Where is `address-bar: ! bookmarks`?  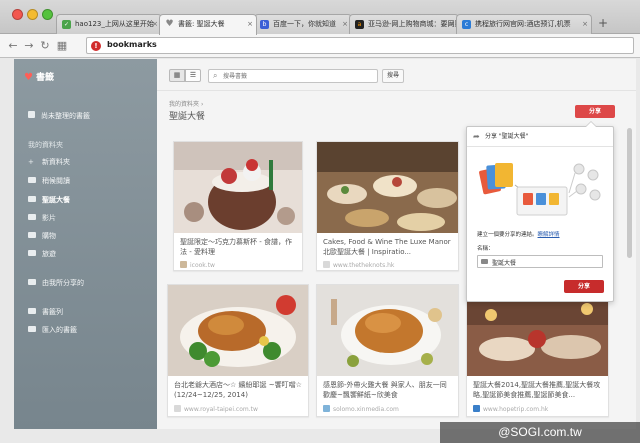
address-bar: ! bookmarks is located at coordinates (360, 45).